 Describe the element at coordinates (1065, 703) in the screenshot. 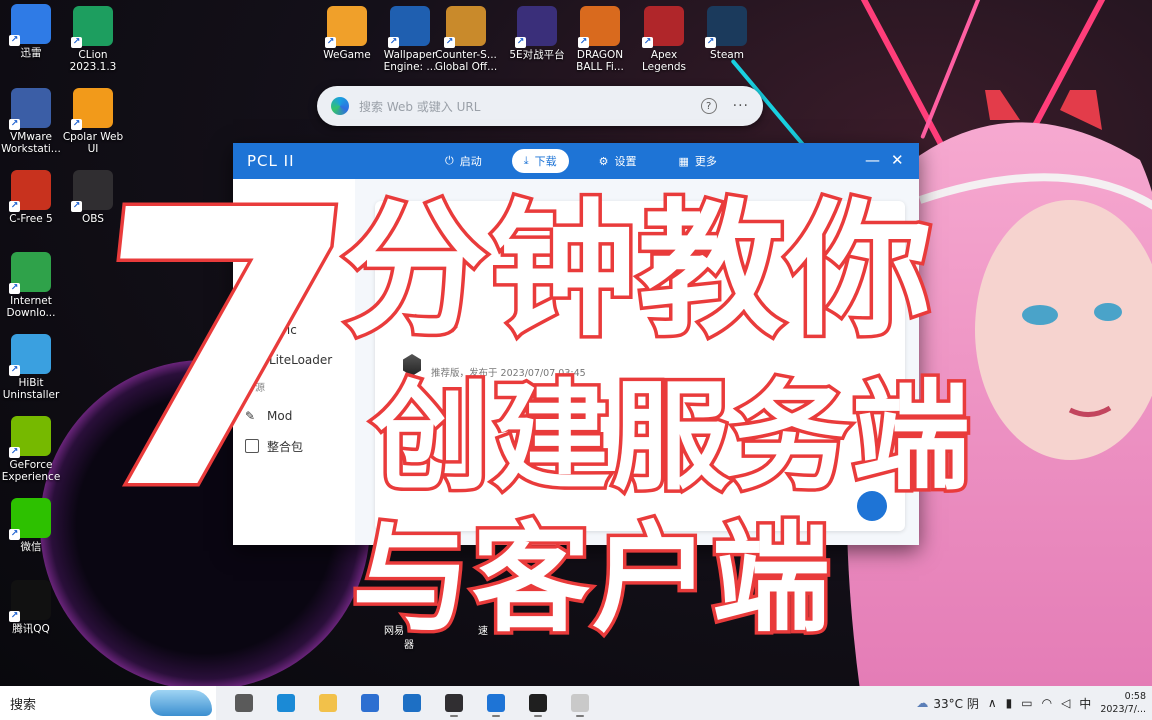

I see `volume-icon: ◁` at that location.